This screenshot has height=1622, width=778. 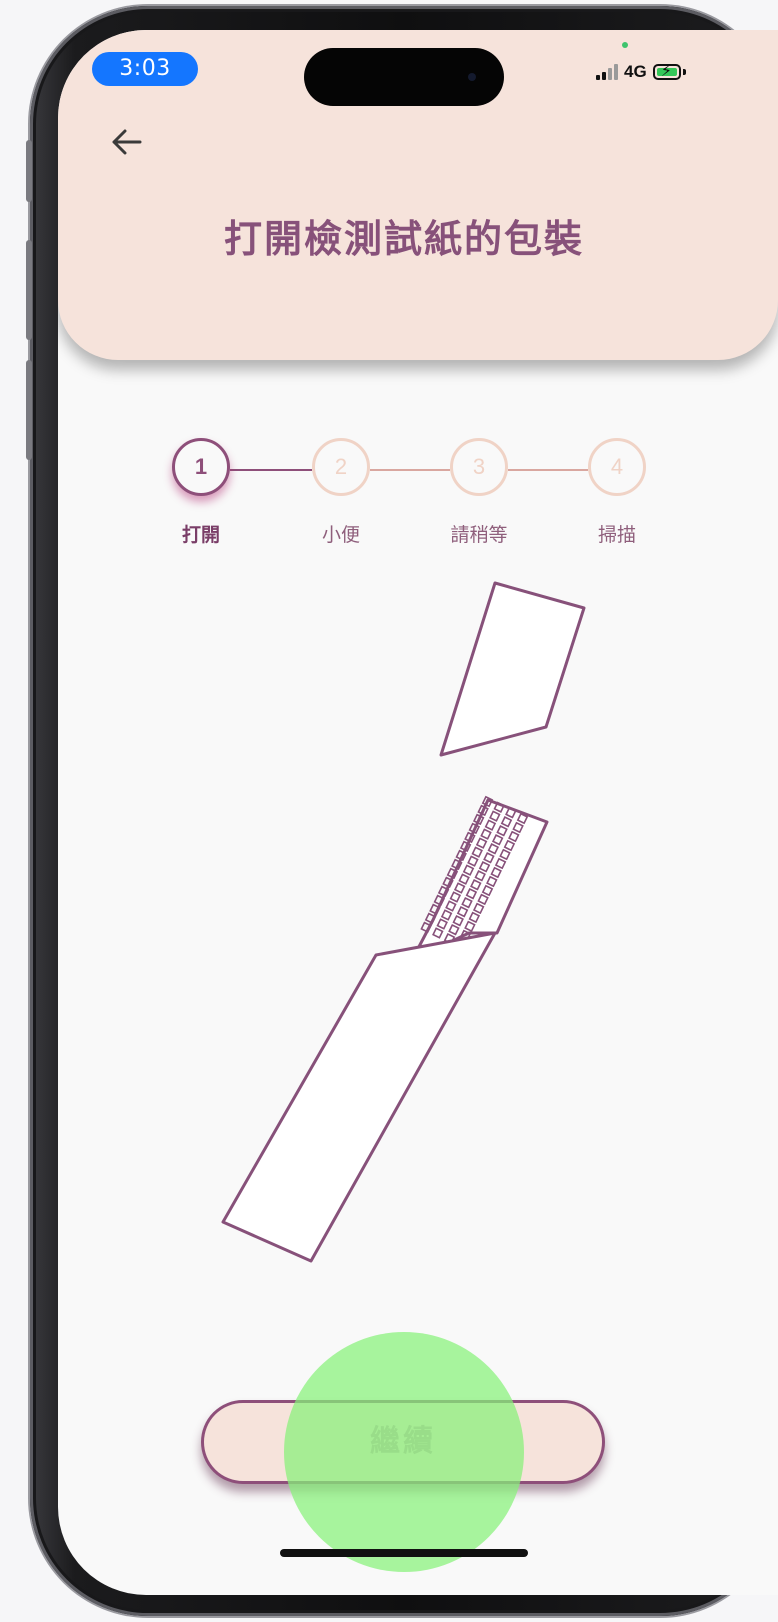 I want to click on arrow-left-icon, so click(x=127, y=142).